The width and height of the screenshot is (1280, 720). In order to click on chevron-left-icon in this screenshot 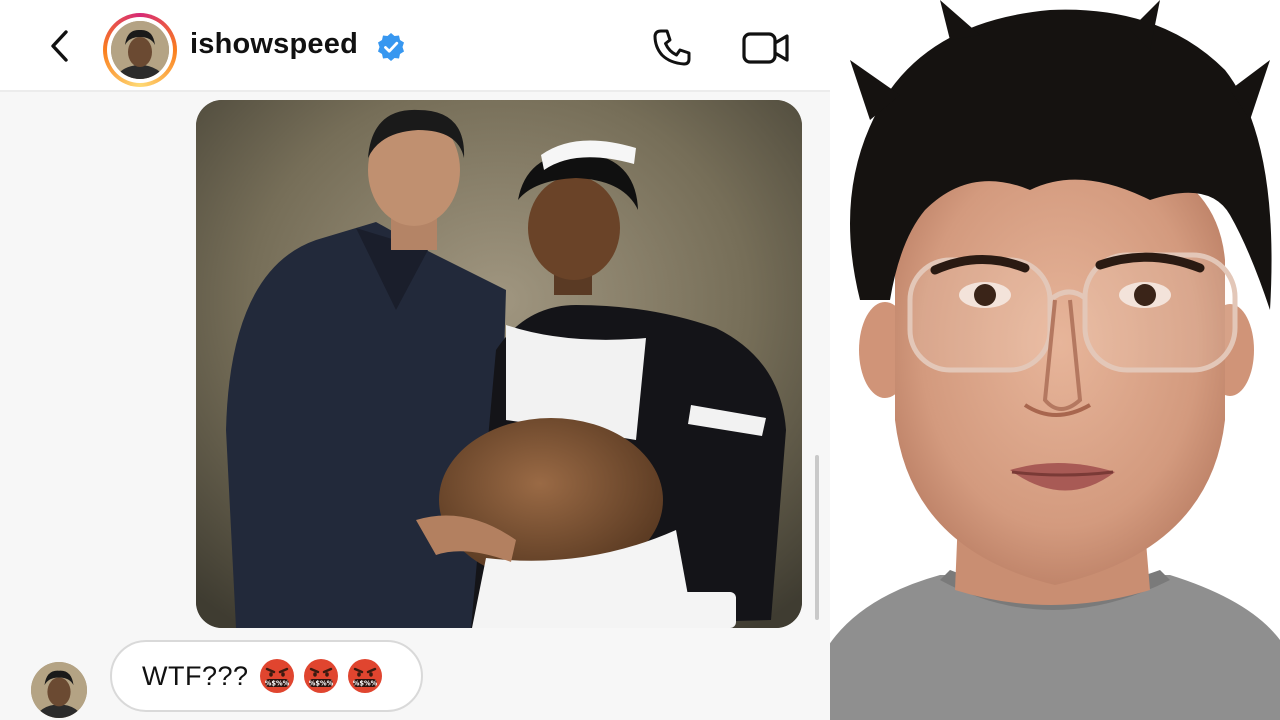, I will do `click(59, 46)`.